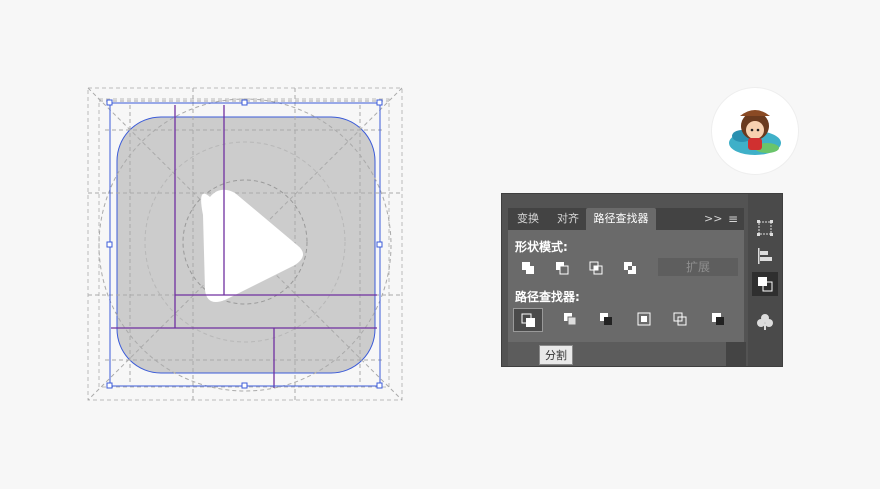 This screenshot has height=489, width=880. What do you see at coordinates (713, 219) in the screenshot?
I see `more-tabs-button: >>` at bounding box center [713, 219].